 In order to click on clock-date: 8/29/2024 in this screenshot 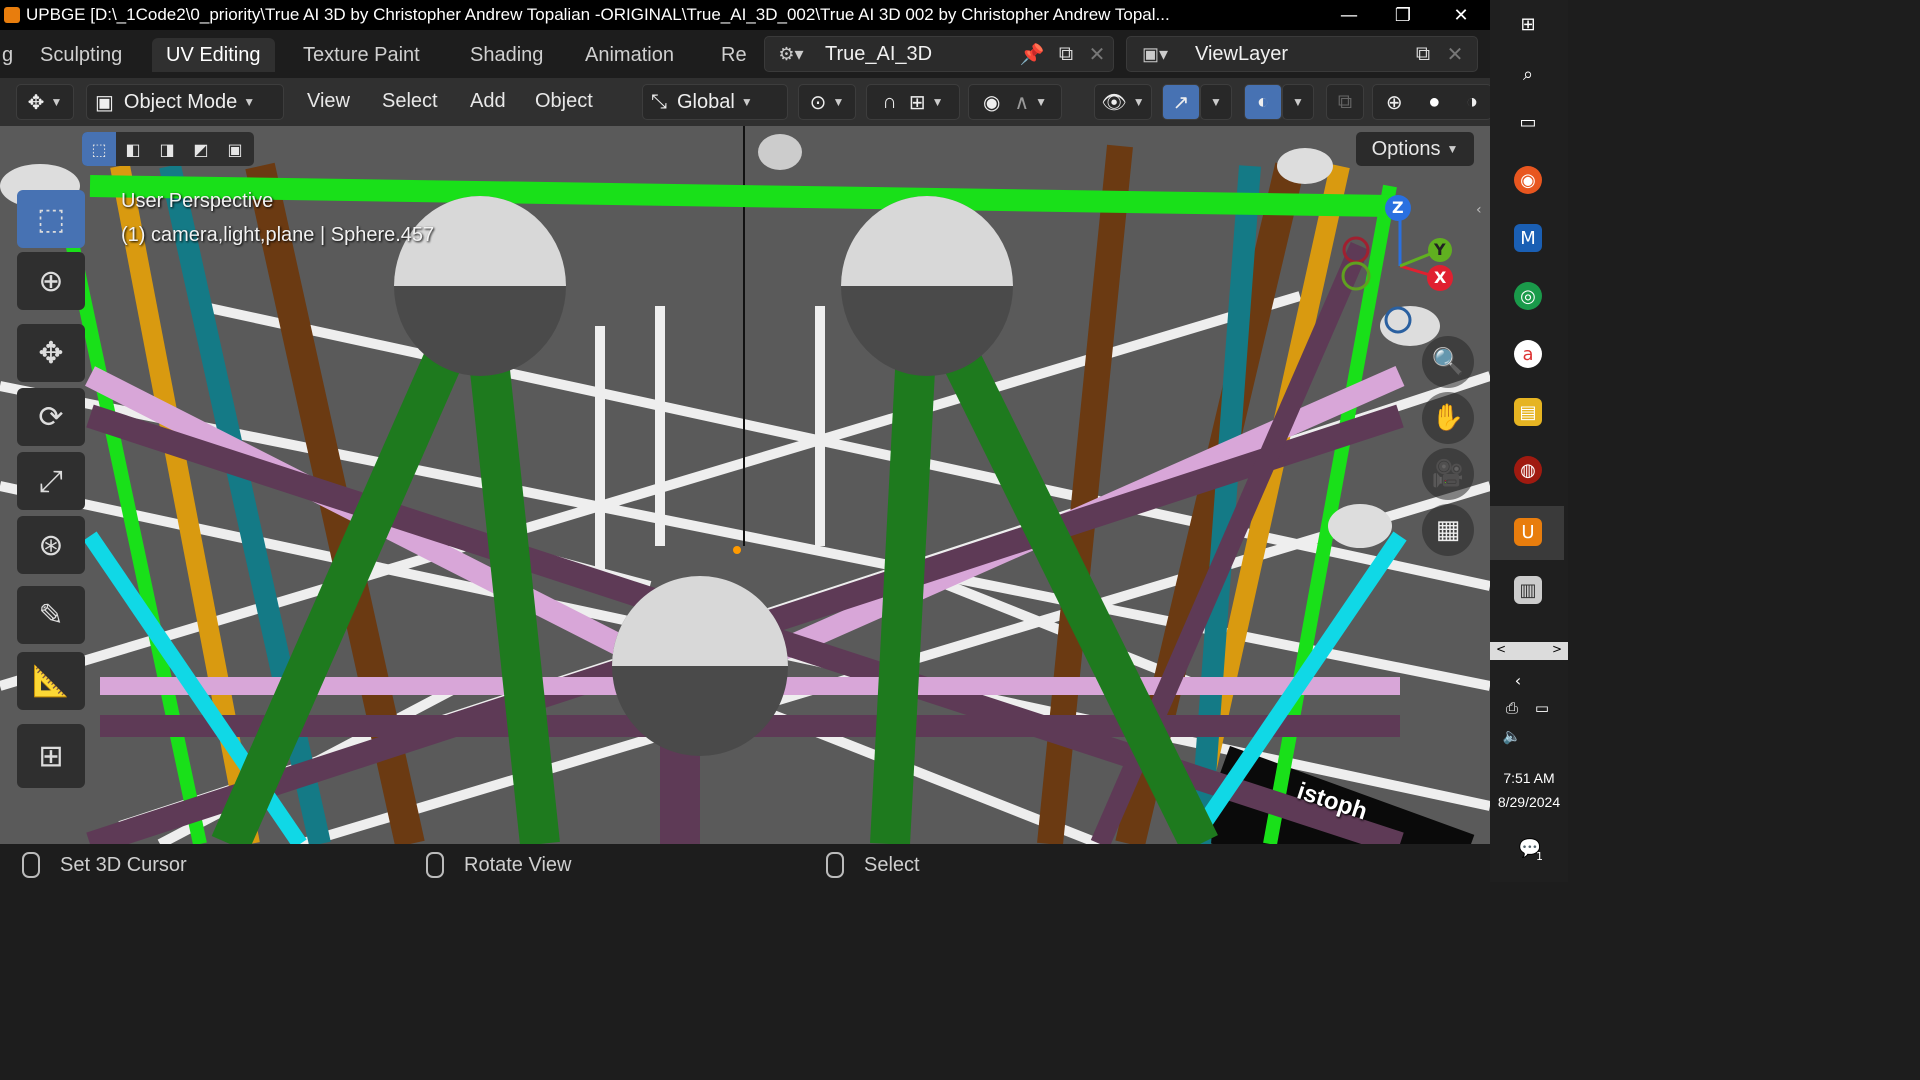, I will do `click(1529, 802)`.